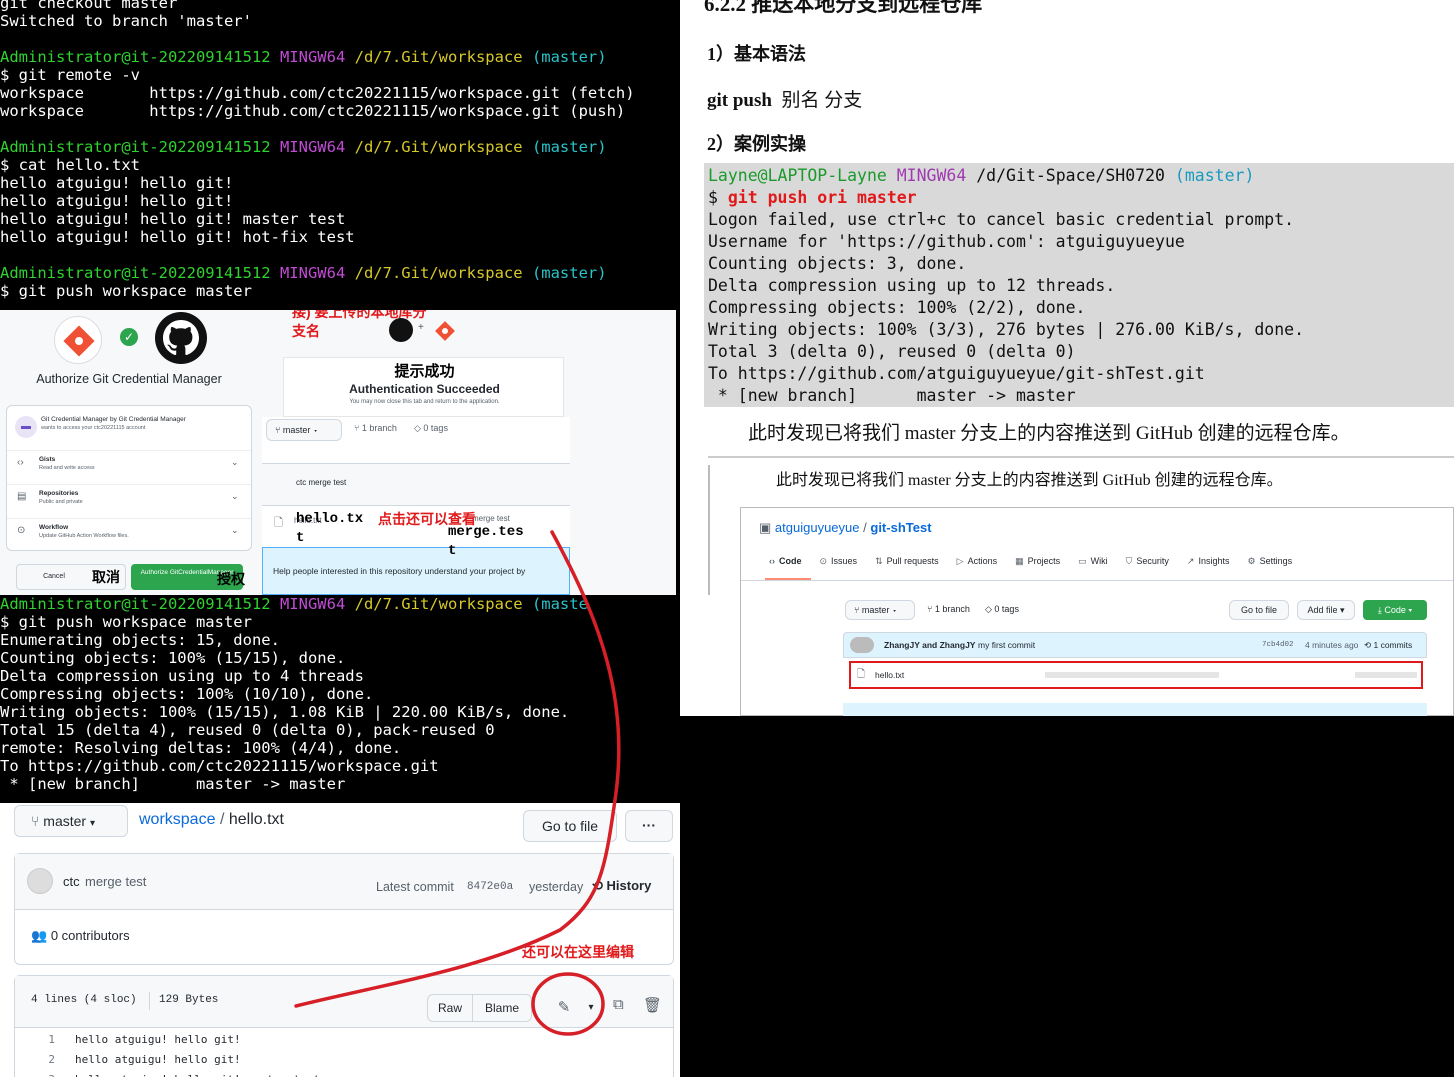 This screenshot has height=1077, width=1454. What do you see at coordinates (457, 769) in the screenshot?
I see `arrow-stroke` at bounding box center [457, 769].